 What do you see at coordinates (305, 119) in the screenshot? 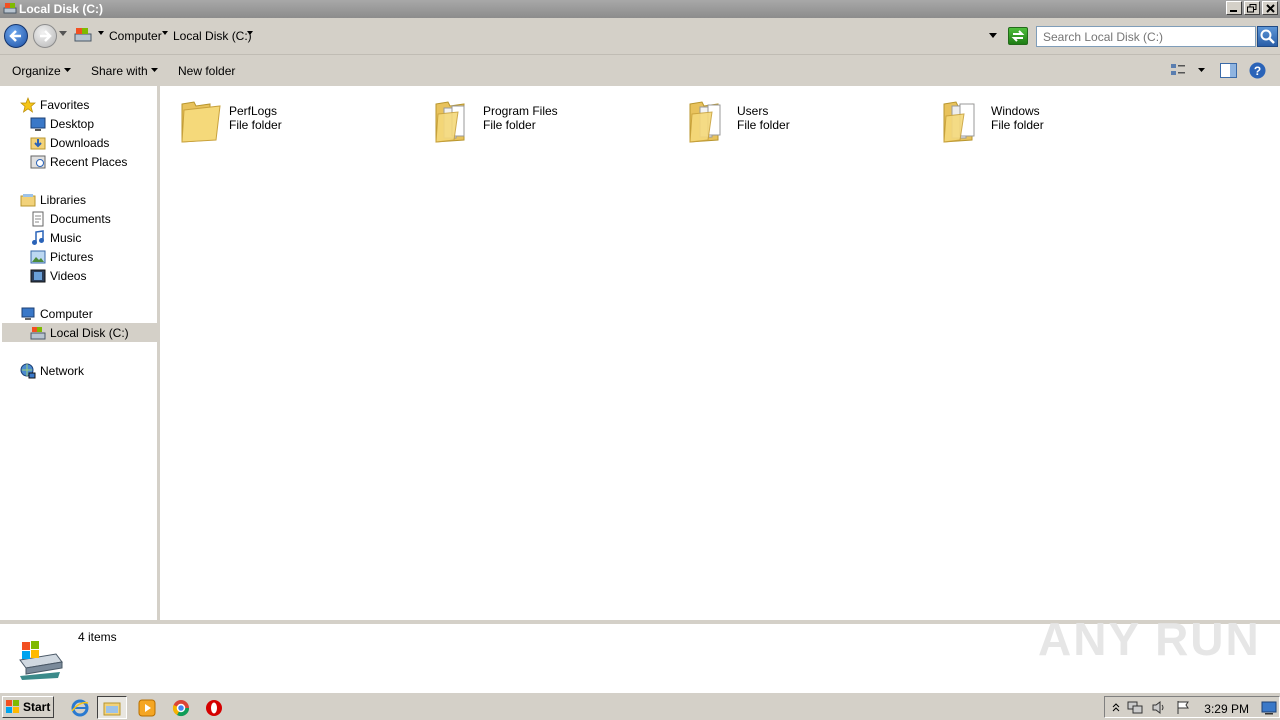
I see `folder-item: PerfLogs File folder` at bounding box center [305, 119].